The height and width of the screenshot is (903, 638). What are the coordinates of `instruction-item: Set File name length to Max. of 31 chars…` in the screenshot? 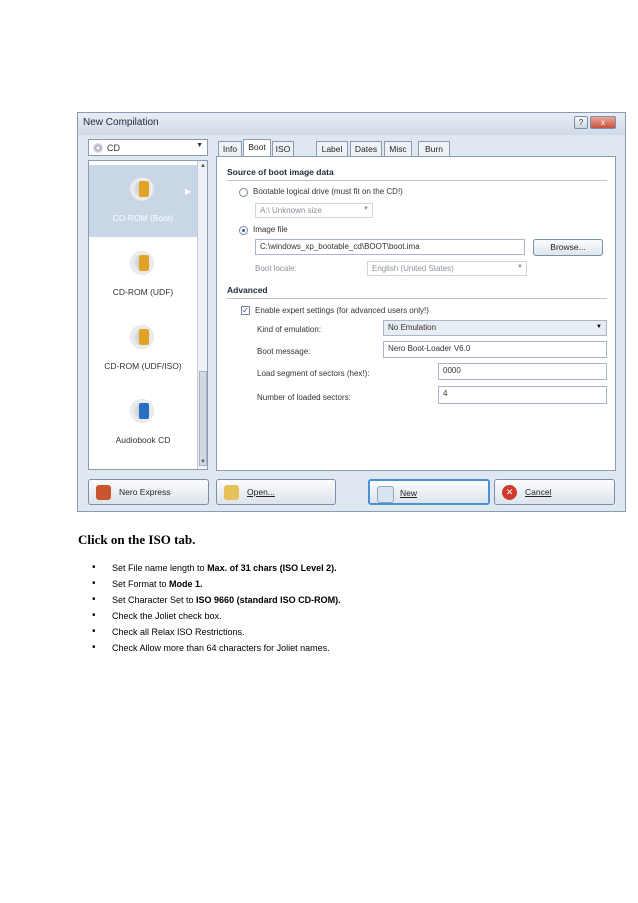 It's located at (216, 568).